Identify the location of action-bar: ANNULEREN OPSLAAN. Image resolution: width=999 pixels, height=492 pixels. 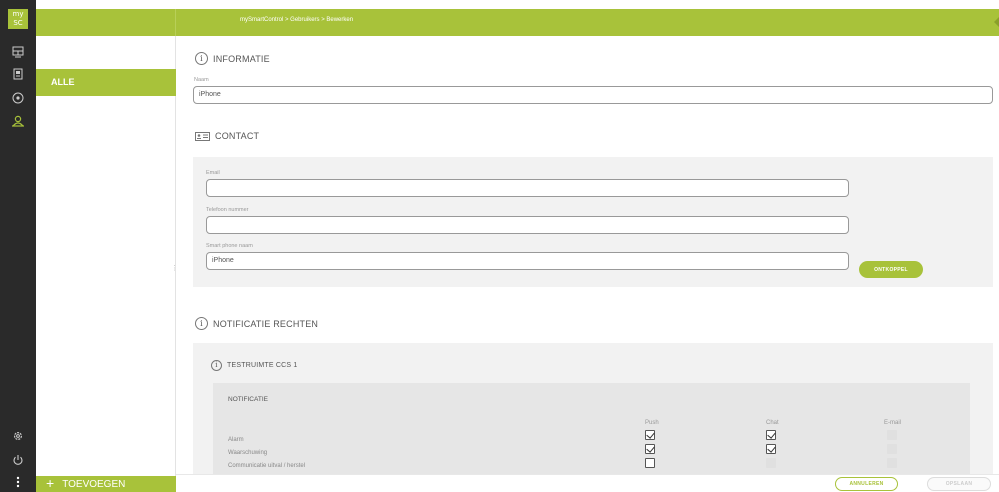
(587, 483).